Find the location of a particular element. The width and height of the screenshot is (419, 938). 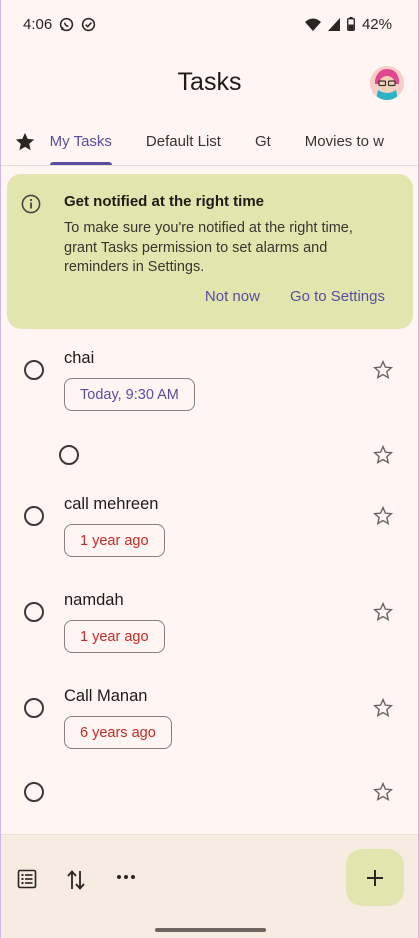

tab-my-tasks: My Tasks is located at coordinates (81, 141).